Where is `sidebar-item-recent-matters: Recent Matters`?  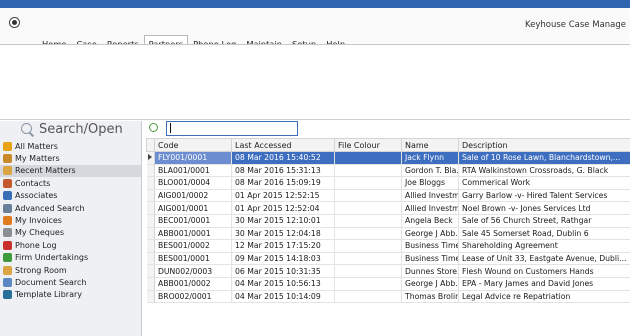
sidebar-item-recent-matters: Recent Matters is located at coordinates (70, 171).